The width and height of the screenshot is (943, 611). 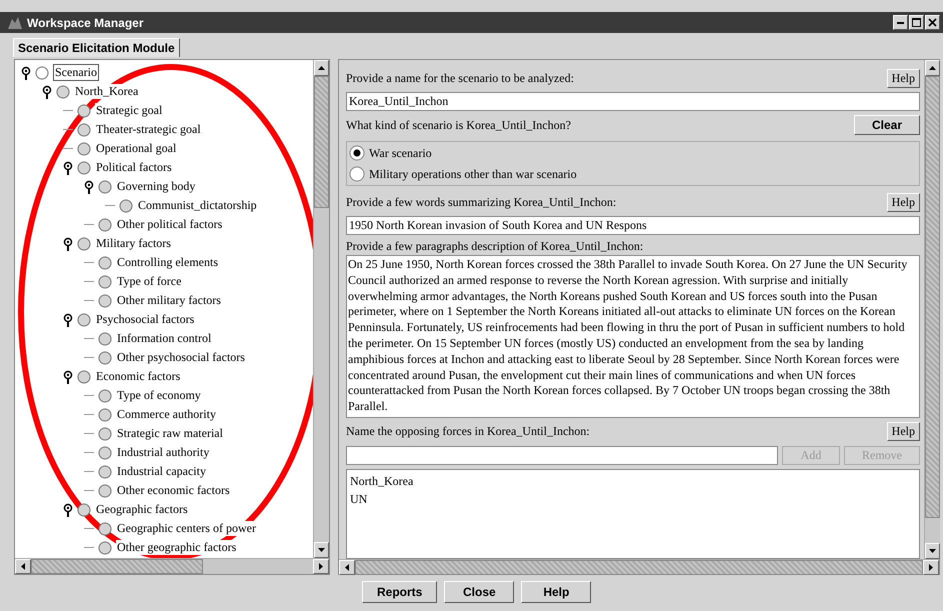 What do you see at coordinates (181, 357) in the screenshot?
I see `tree-node-label: Other psychosocial factors` at bounding box center [181, 357].